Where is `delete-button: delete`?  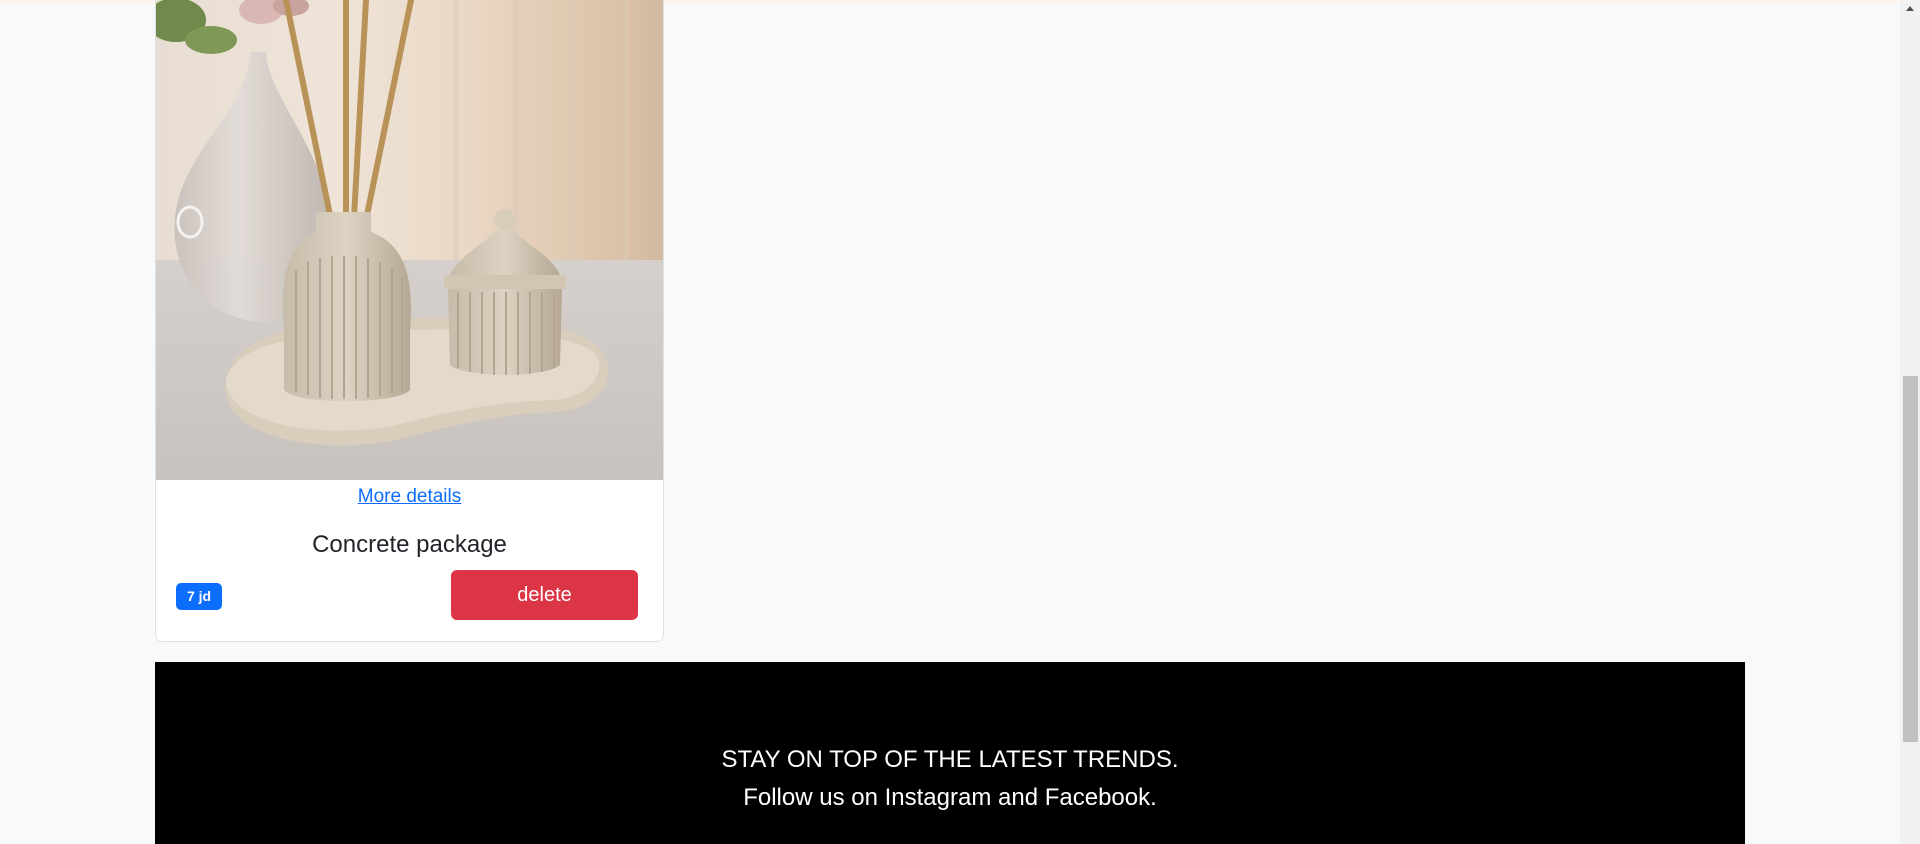 delete-button: delete is located at coordinates (544, 595).